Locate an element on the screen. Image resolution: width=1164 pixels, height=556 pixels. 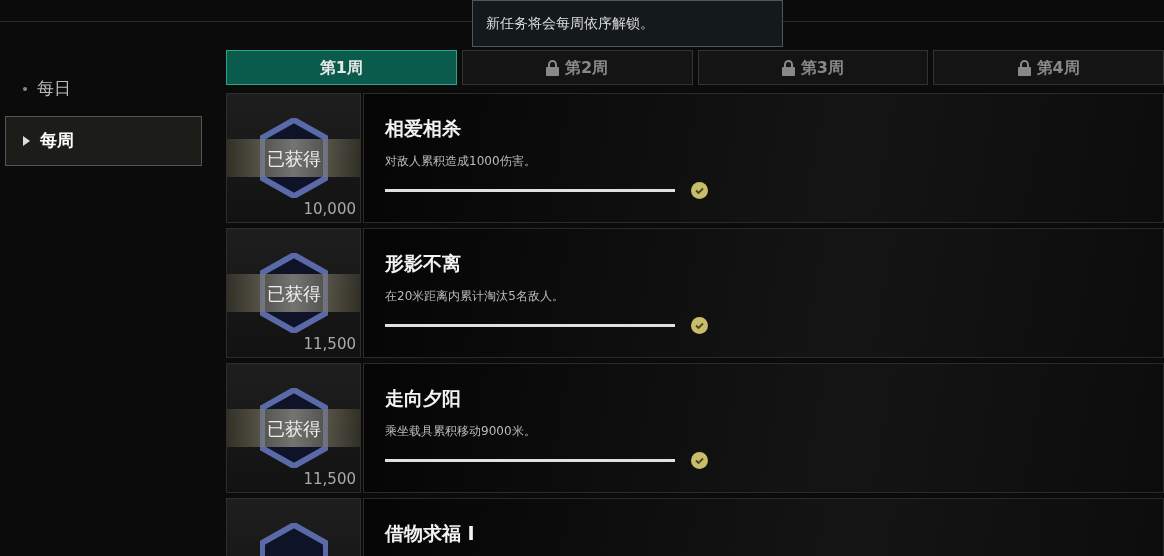
week-tab: 第4周 is located at coordinates (1048, 67).